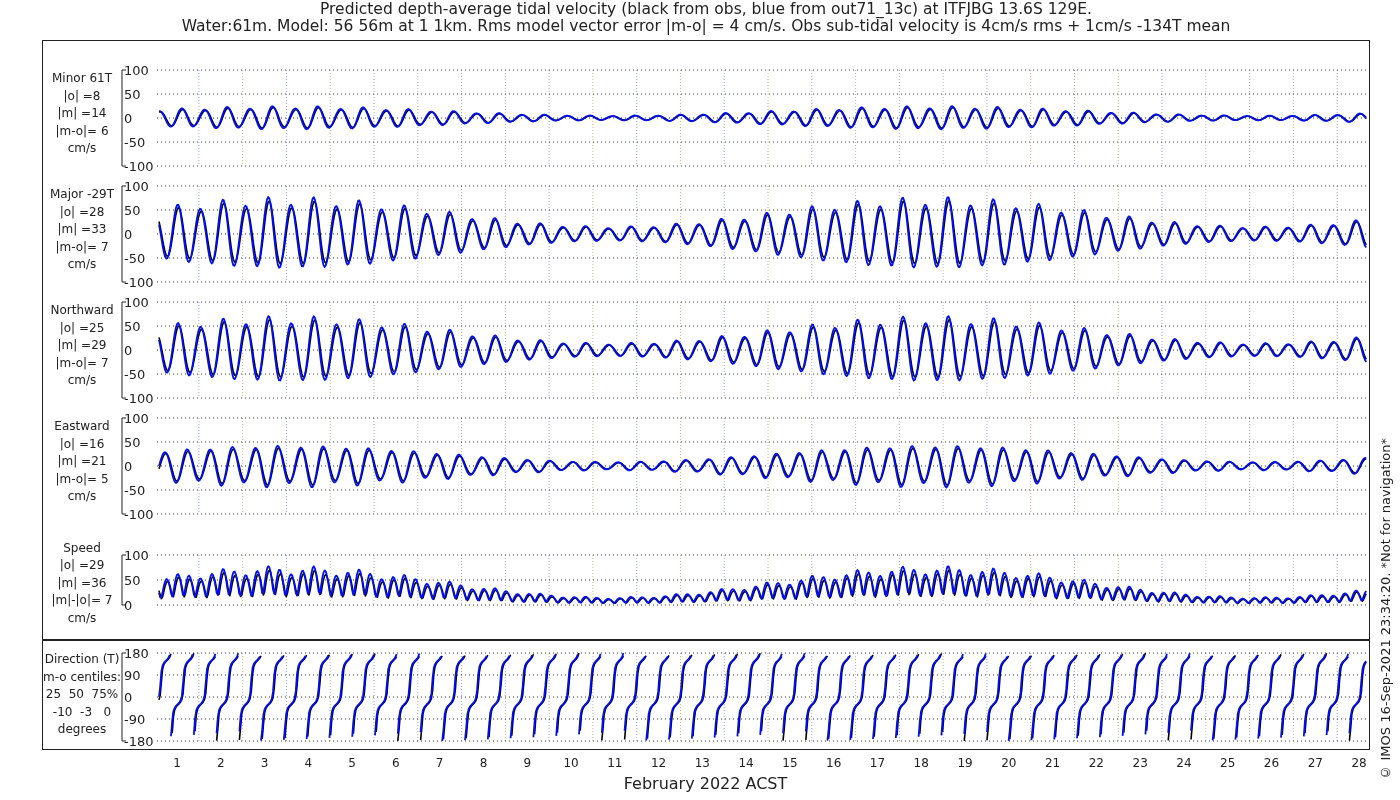 Image resolution: width=1400 pixels, height=800 pixels. What do you see at coordinates (82, 96) in the screenshot?
I see `stat-label: |o| =8` at bounding box center [82, 96].